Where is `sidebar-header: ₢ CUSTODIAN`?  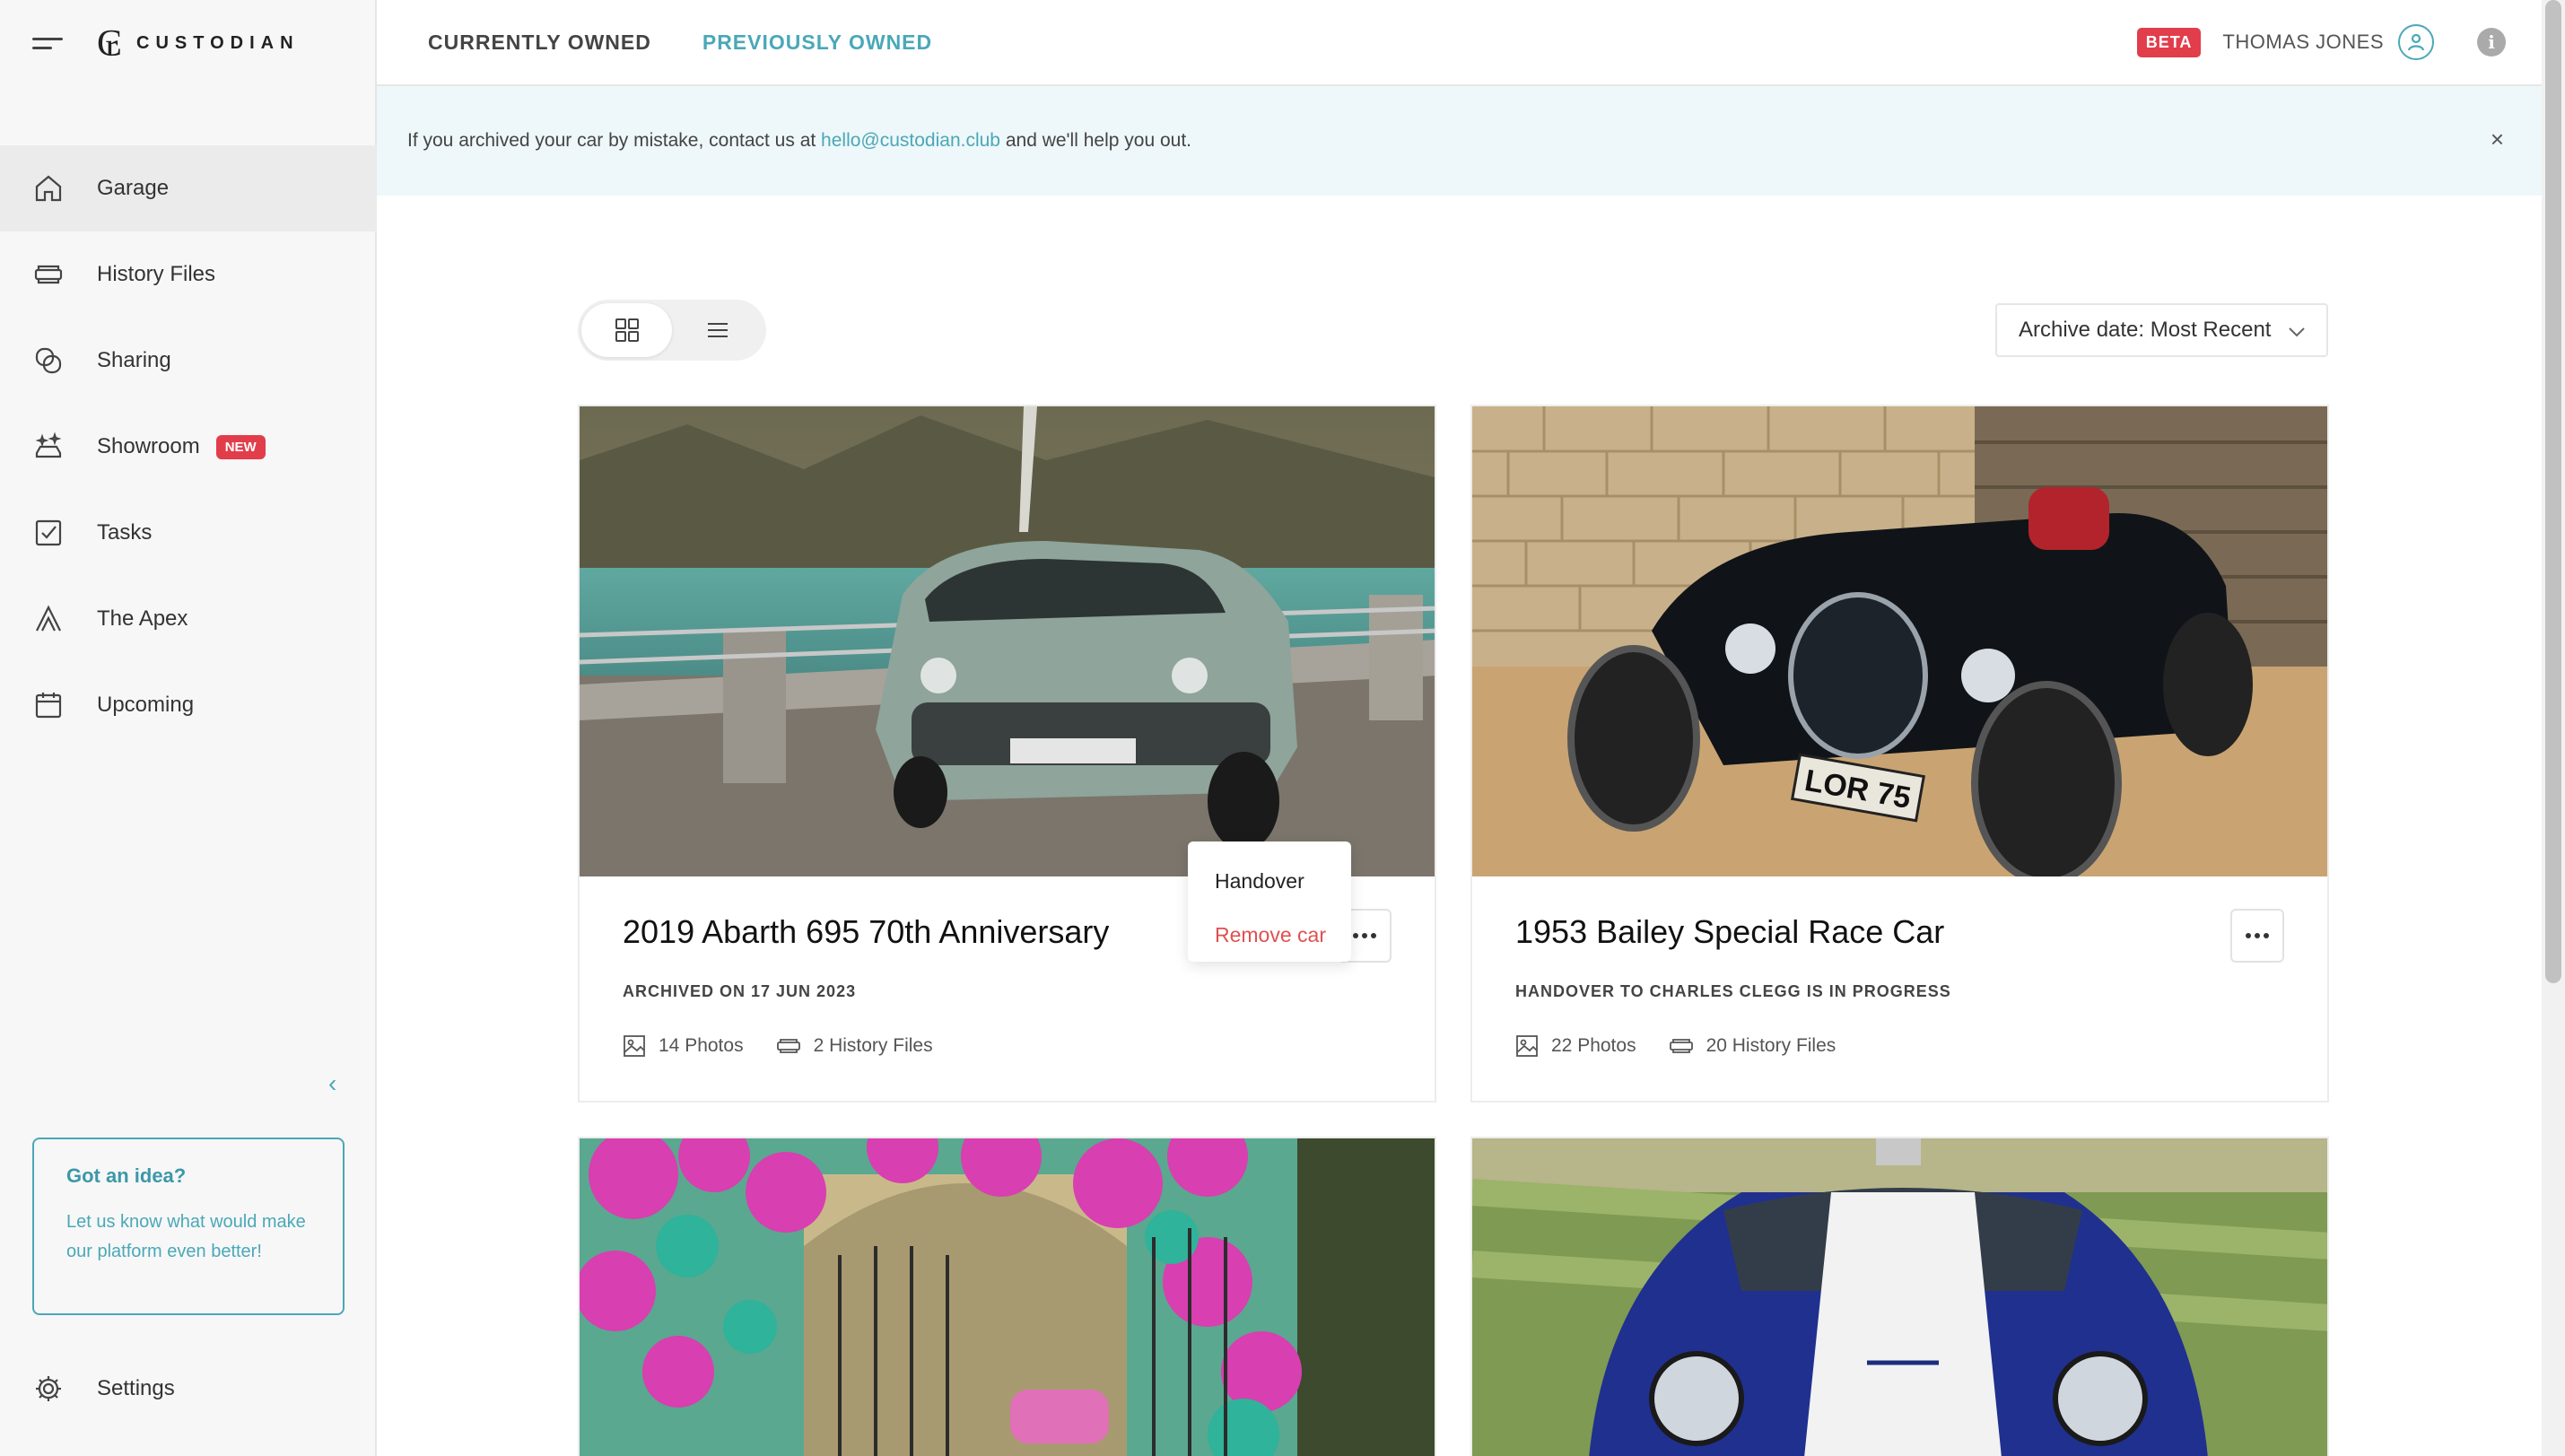
sidebar-header: ₢ CUSTODIAN is located at coordinates (187, 43).